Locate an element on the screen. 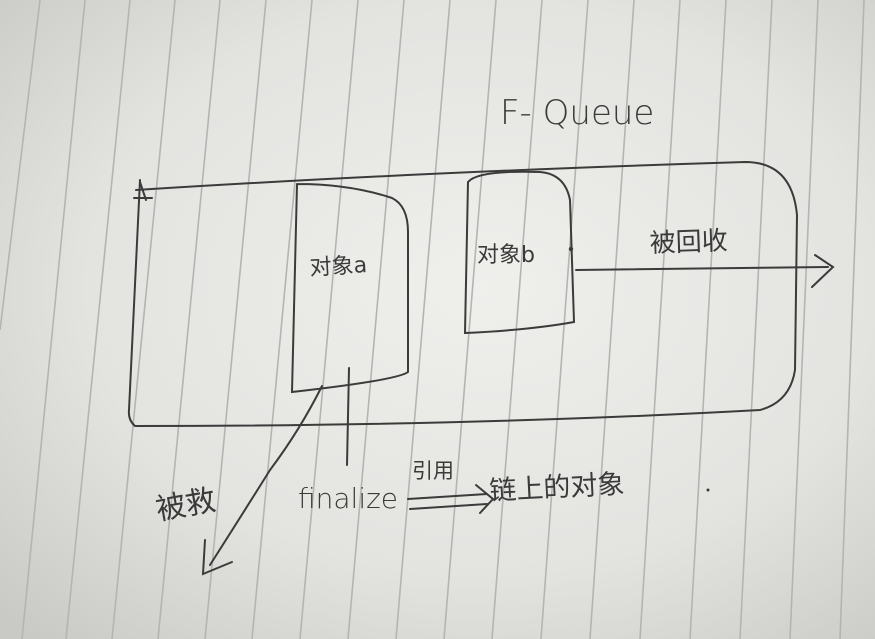 The height and width of the screenshot is (639, 875). finalize-label: finalize is located at coordinates (348, 498).